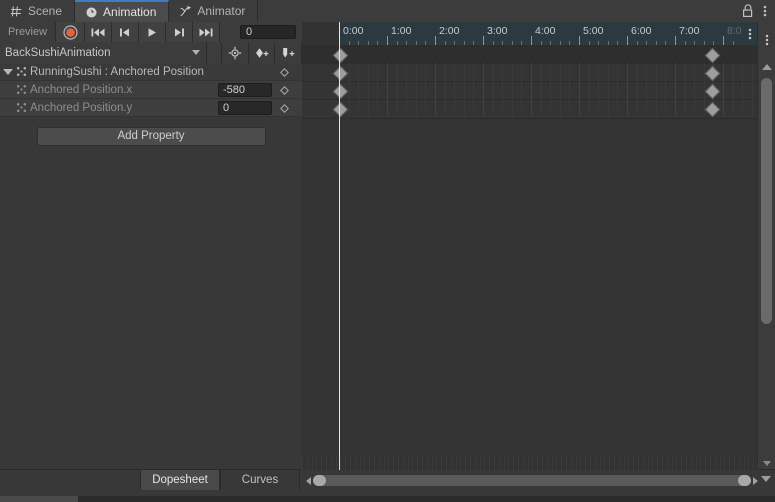  What do you see at coordinates (245, 108) in the screenshot?
I see `property-value-y: 0` at bounding box center [245, 108].